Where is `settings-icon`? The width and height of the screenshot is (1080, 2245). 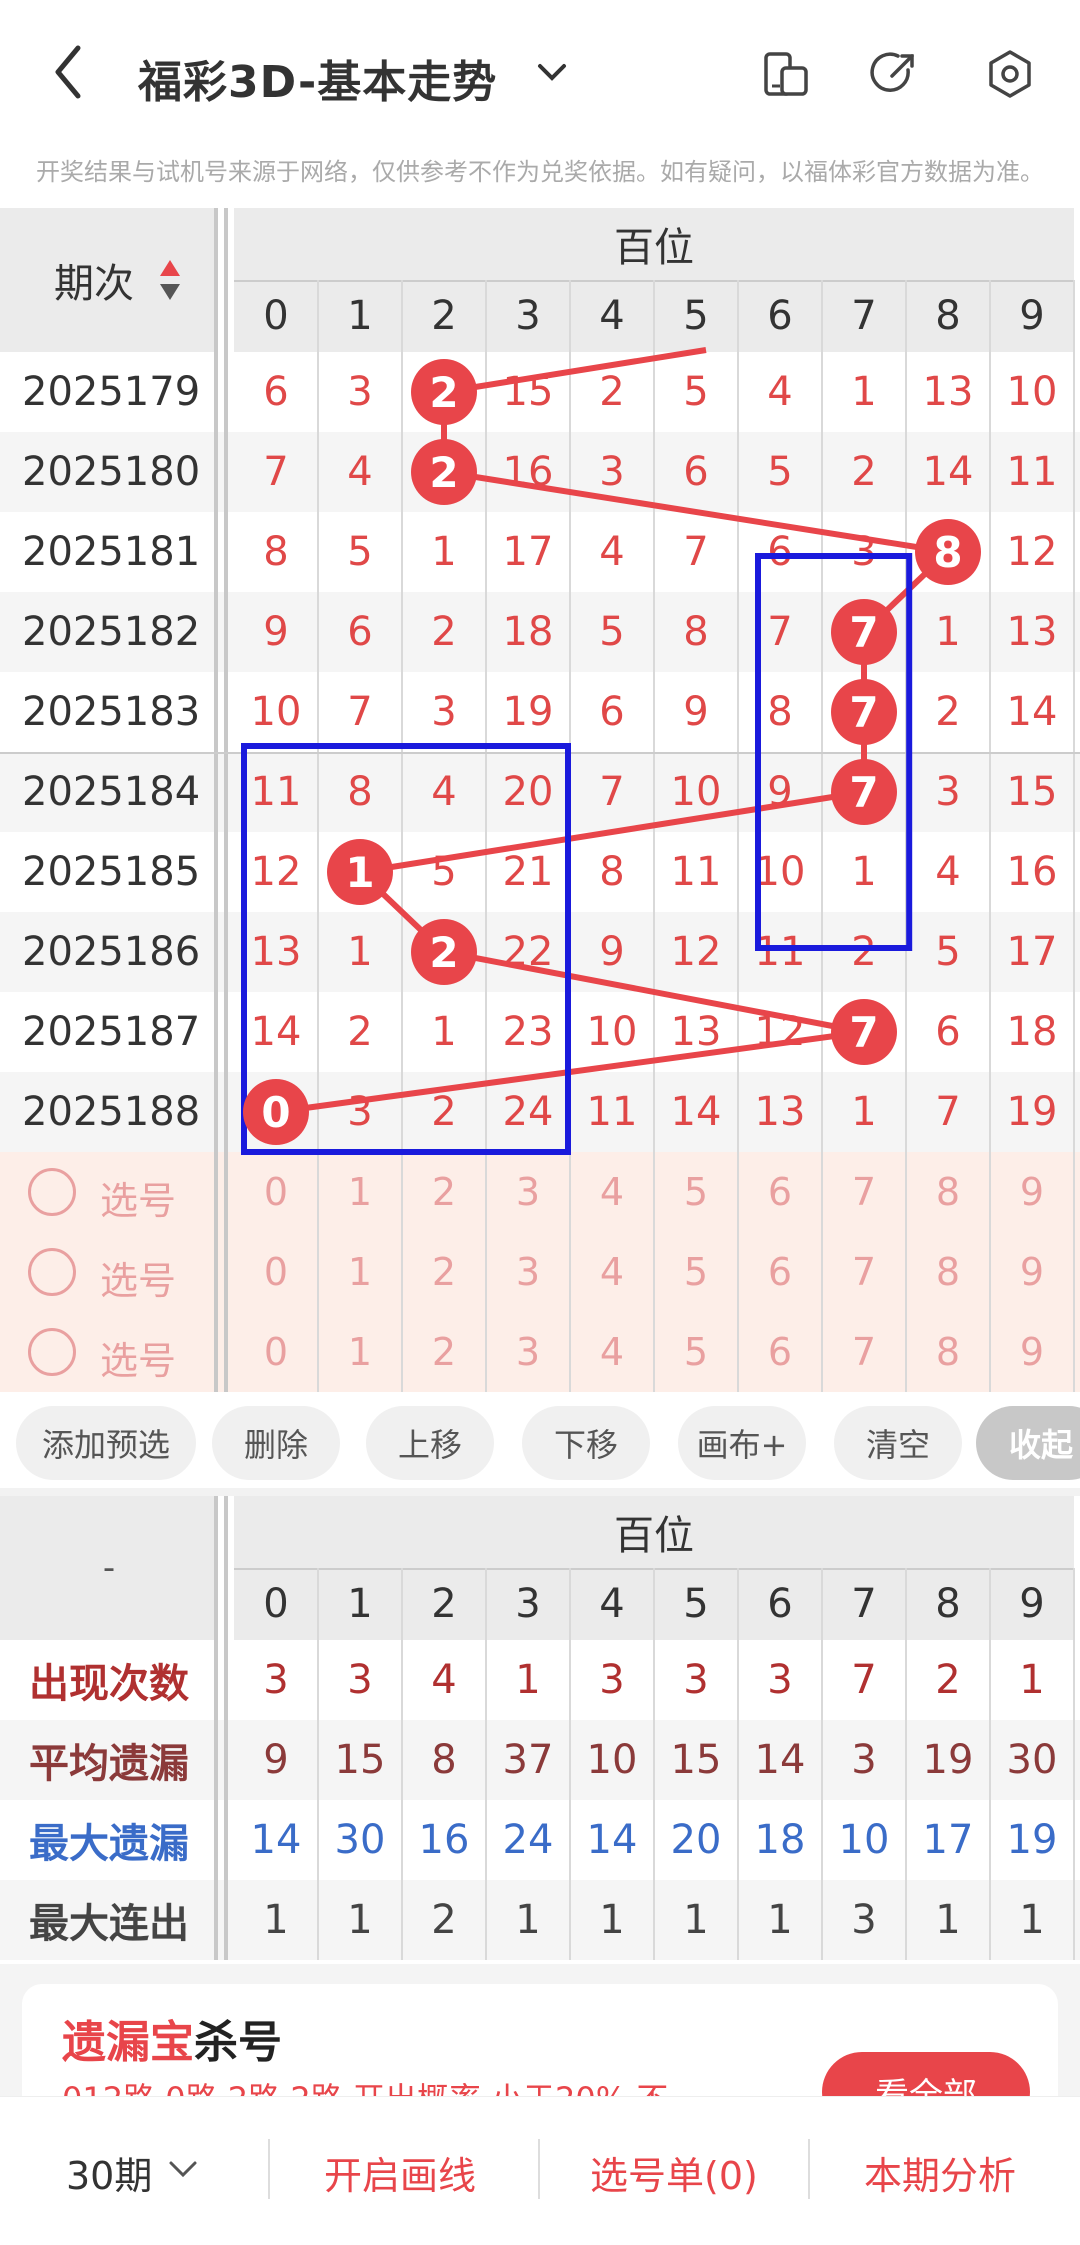
settings-icon is located at coordinates (1010, 74).